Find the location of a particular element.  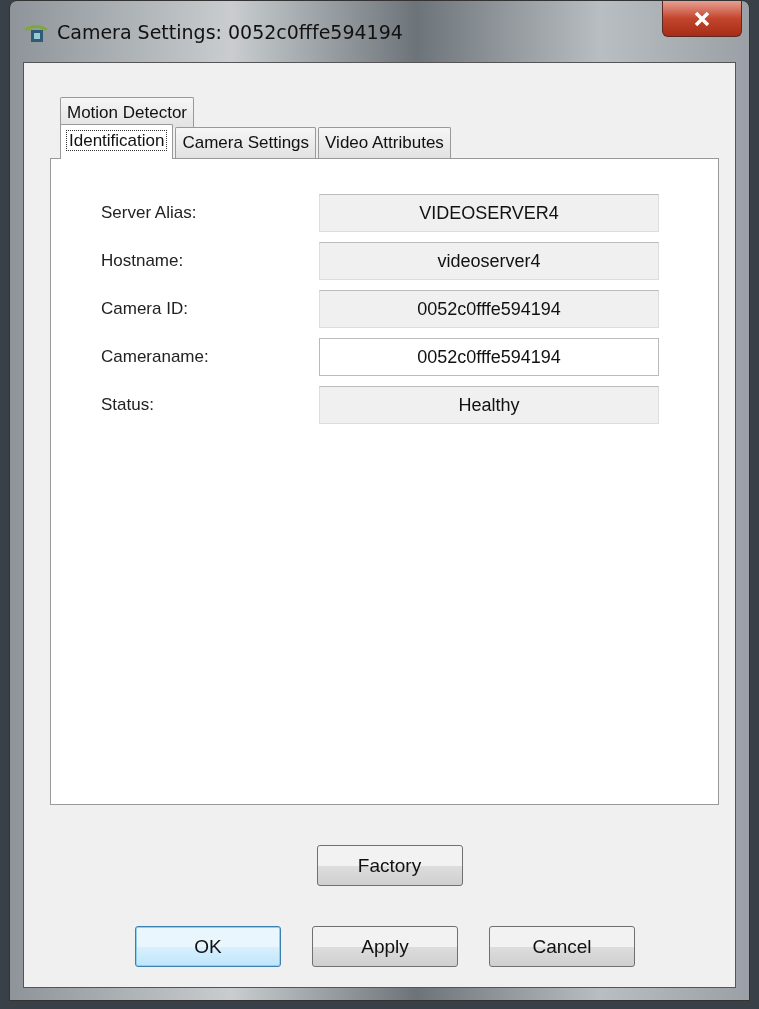

input-field: Healthy is located at coordinates (489, 405).